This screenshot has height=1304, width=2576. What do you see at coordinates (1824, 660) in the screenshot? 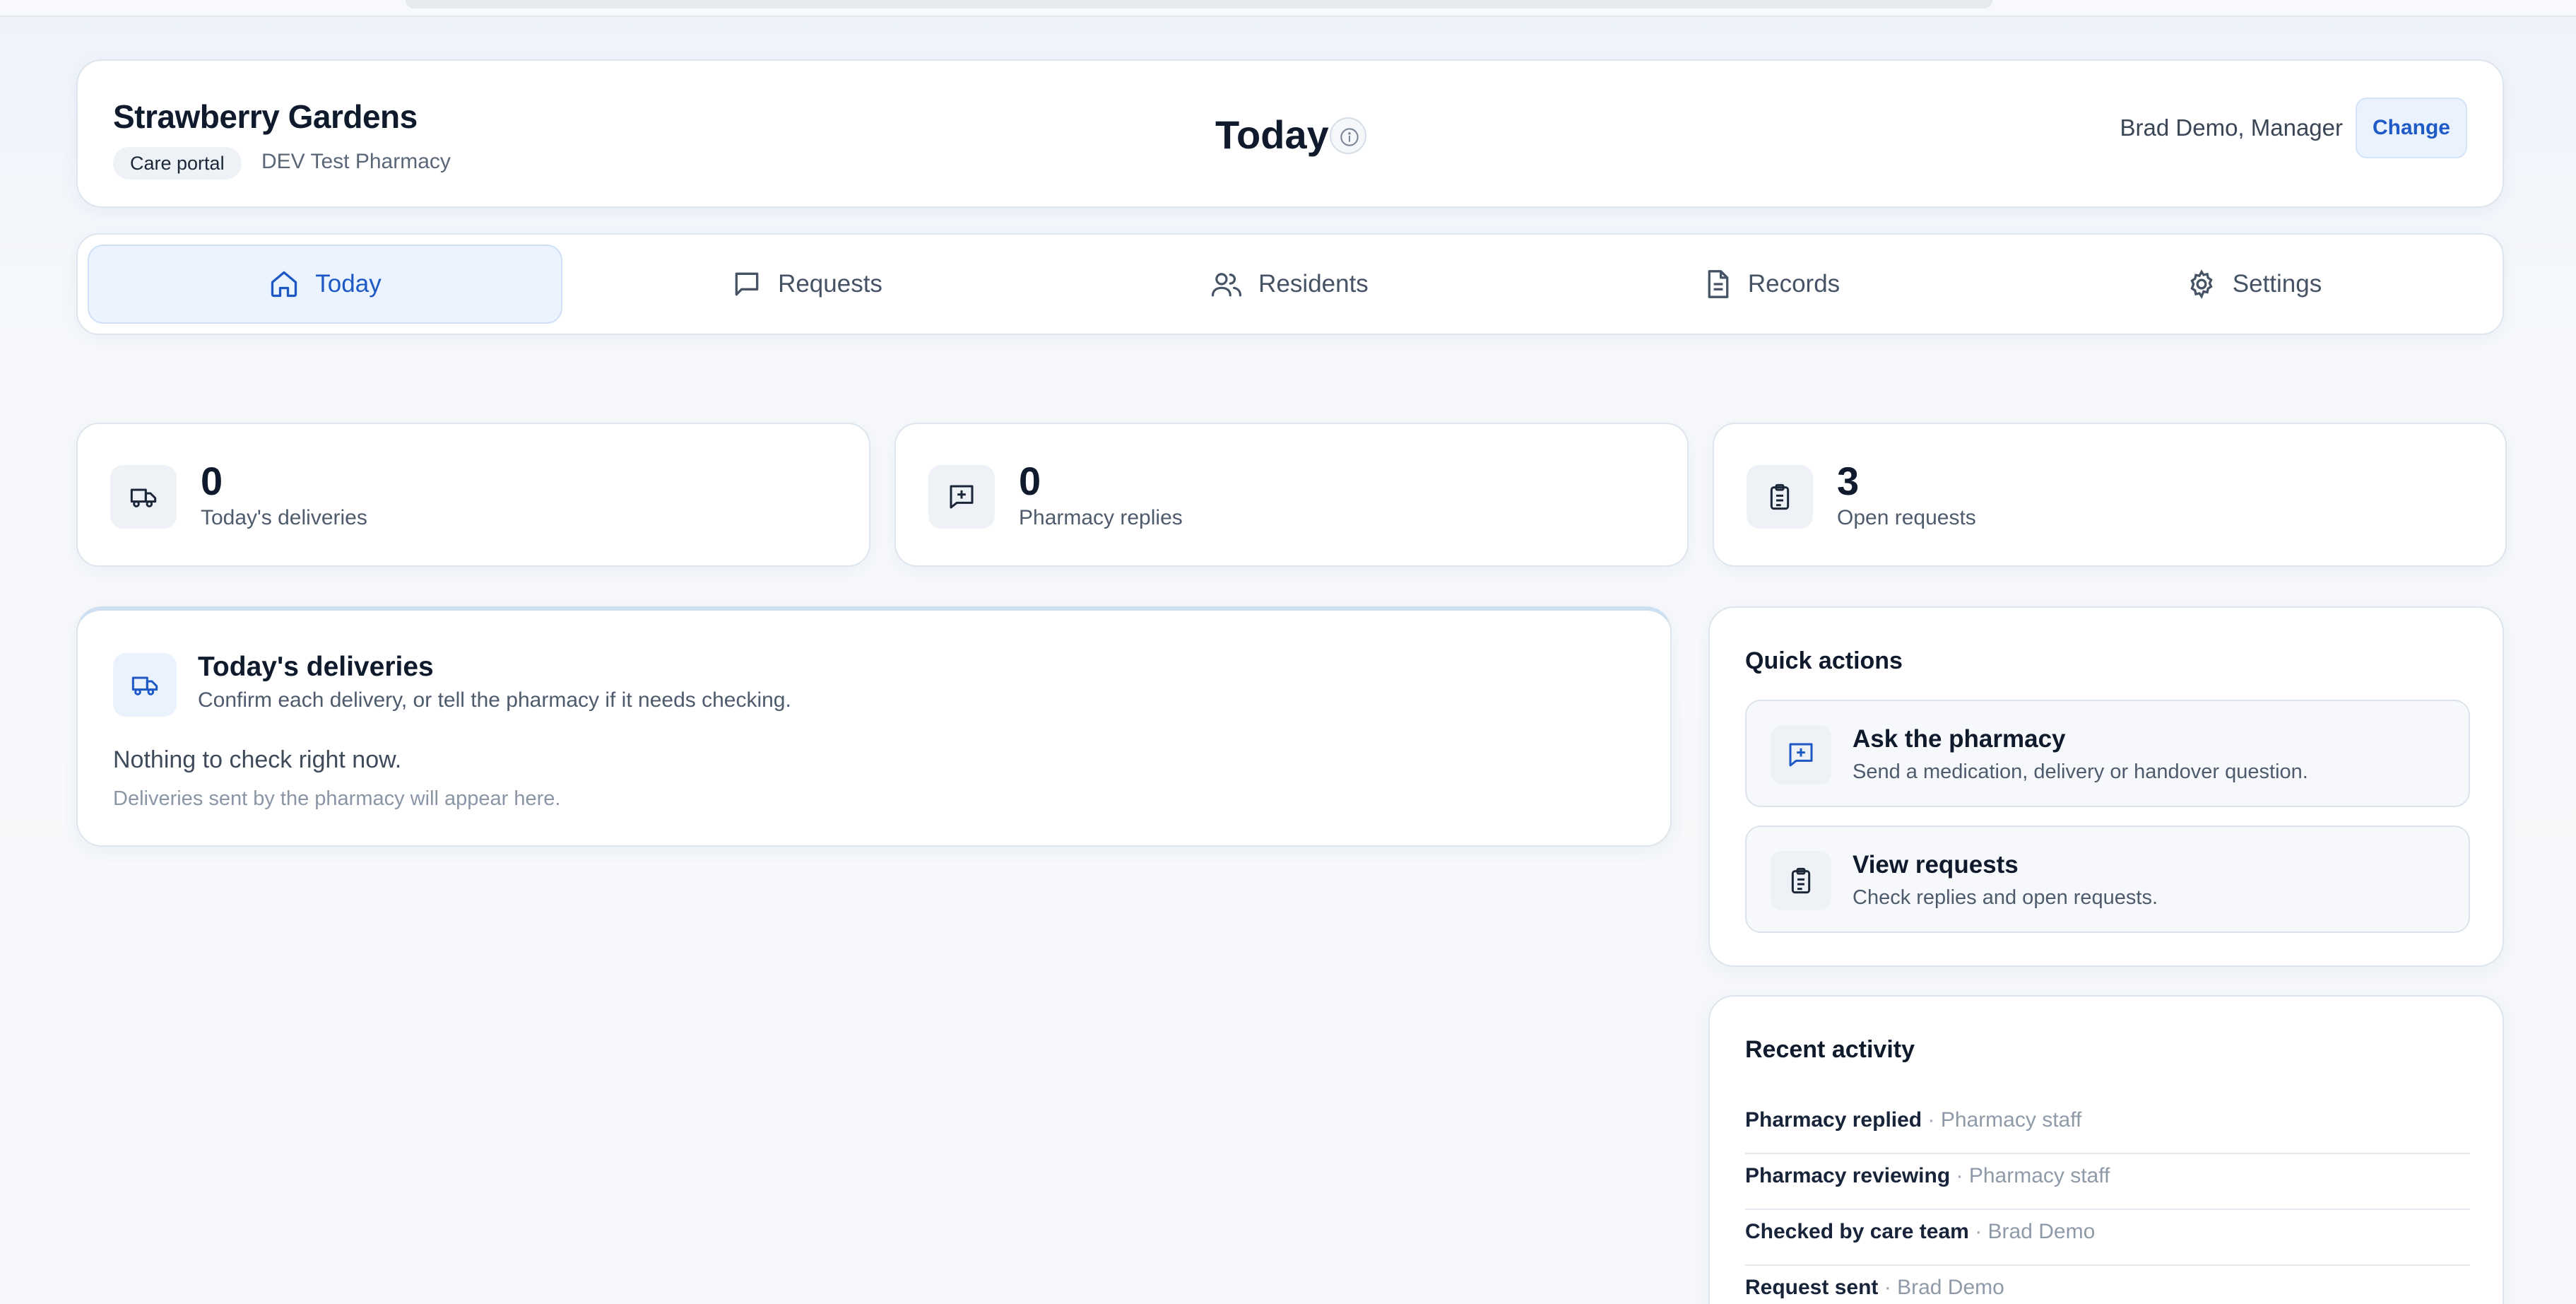
I see `quick-actions-title: Quick actions` at bounding box center [1824, 660].